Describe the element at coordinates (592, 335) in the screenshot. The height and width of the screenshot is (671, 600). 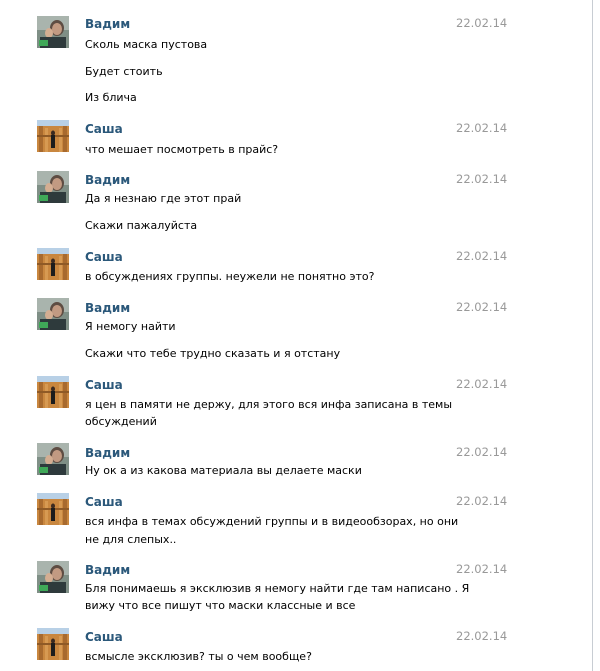
I see `page-right-border` at that location.